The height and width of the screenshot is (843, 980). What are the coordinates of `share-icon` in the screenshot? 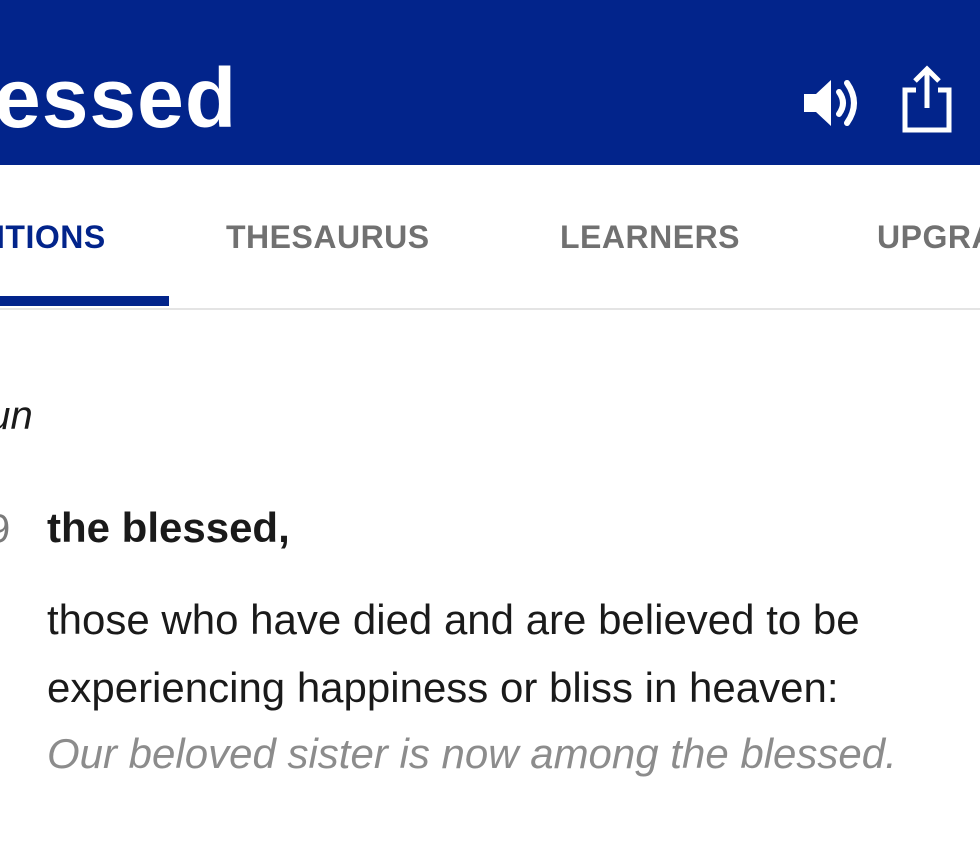 It's located at (927, 99).